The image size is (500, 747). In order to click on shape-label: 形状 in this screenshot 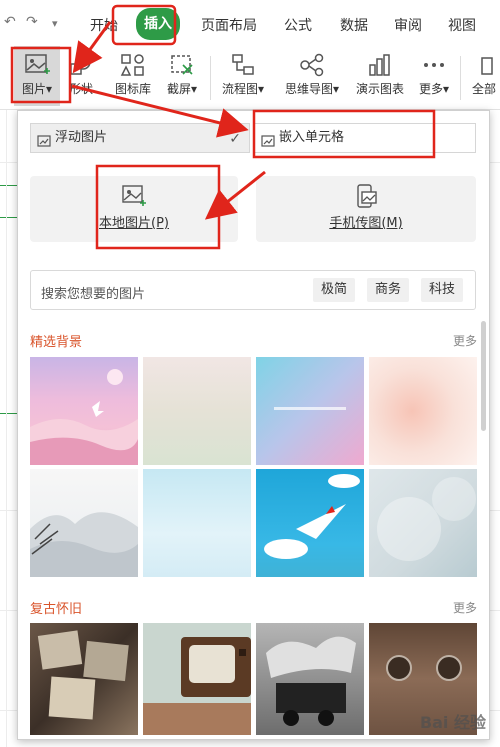, I will do `click(80, 89)`.